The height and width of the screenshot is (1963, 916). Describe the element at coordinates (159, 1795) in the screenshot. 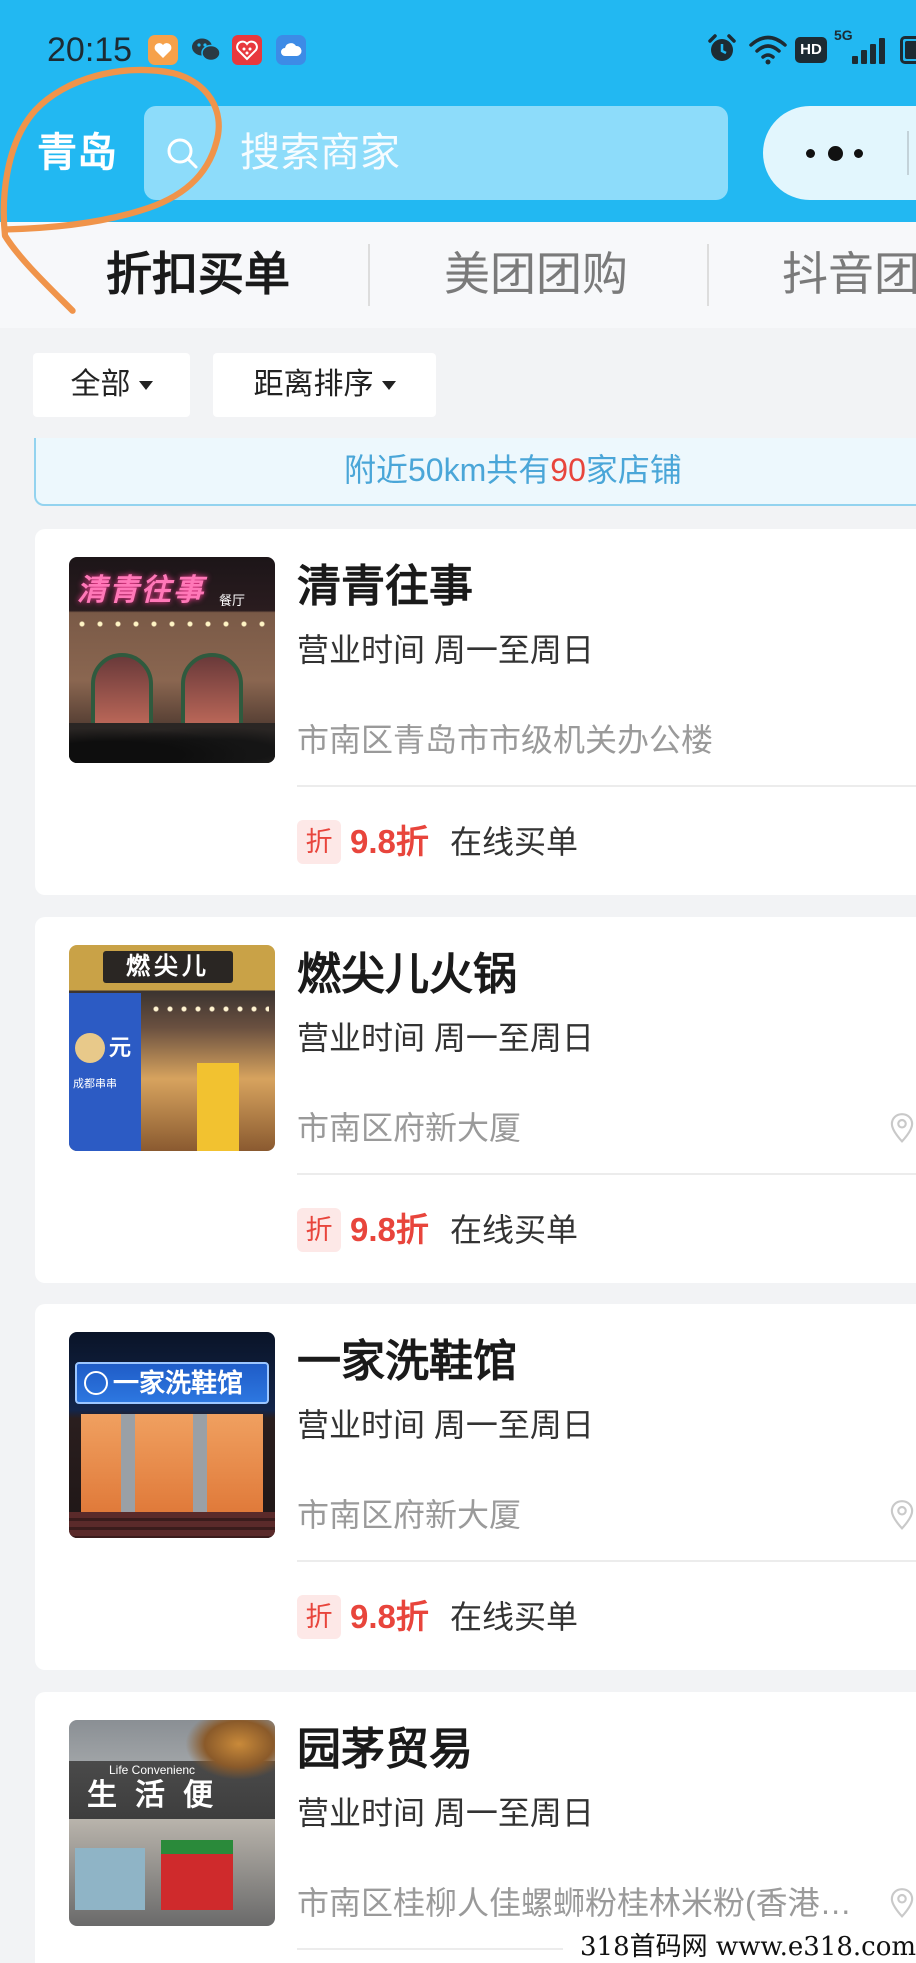

I see `photo-sign-text: 生活便` at that location.